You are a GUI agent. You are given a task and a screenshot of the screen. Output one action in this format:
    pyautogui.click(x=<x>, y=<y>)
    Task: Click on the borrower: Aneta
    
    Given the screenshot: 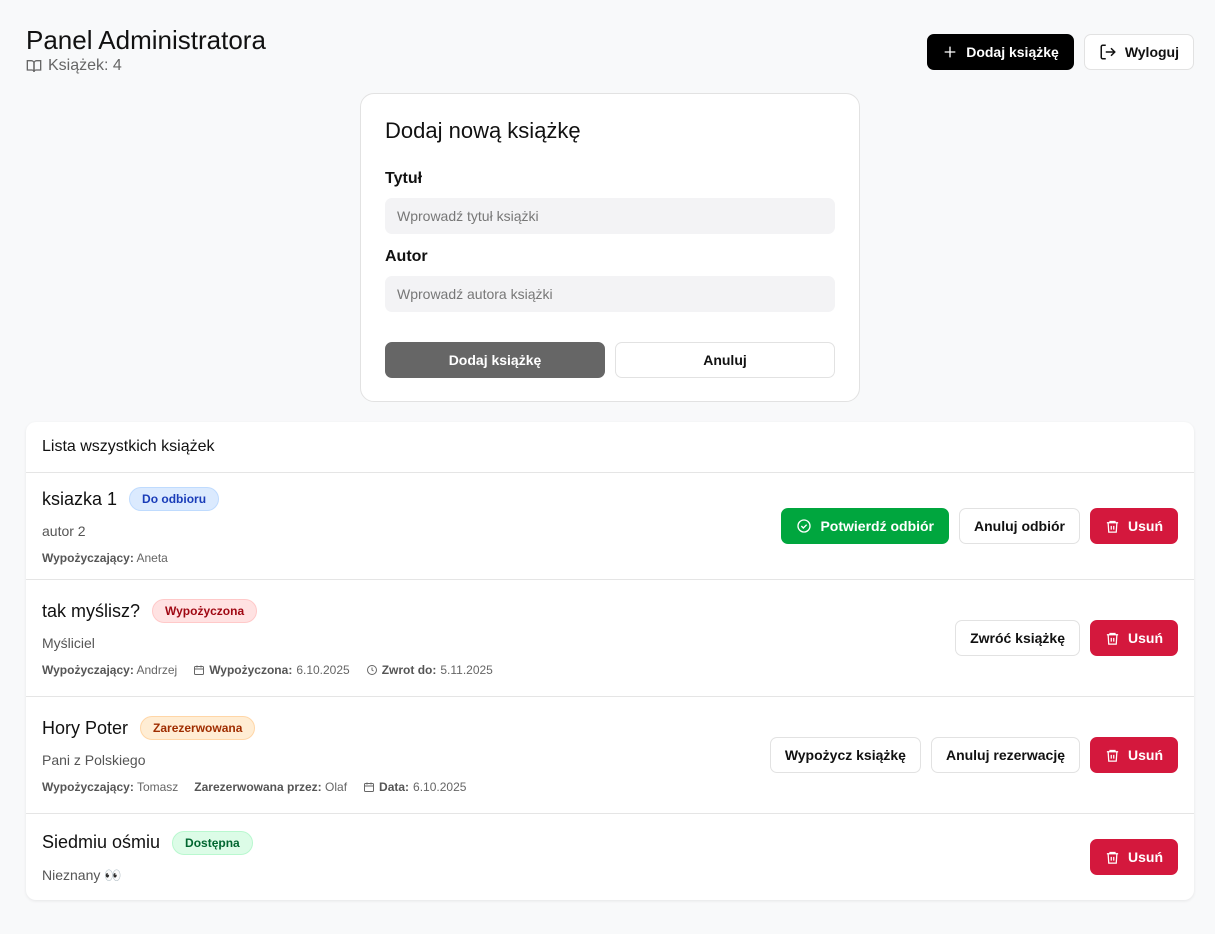 What is the action you would take?
    pyautogui.click(x=152, y=558)
    